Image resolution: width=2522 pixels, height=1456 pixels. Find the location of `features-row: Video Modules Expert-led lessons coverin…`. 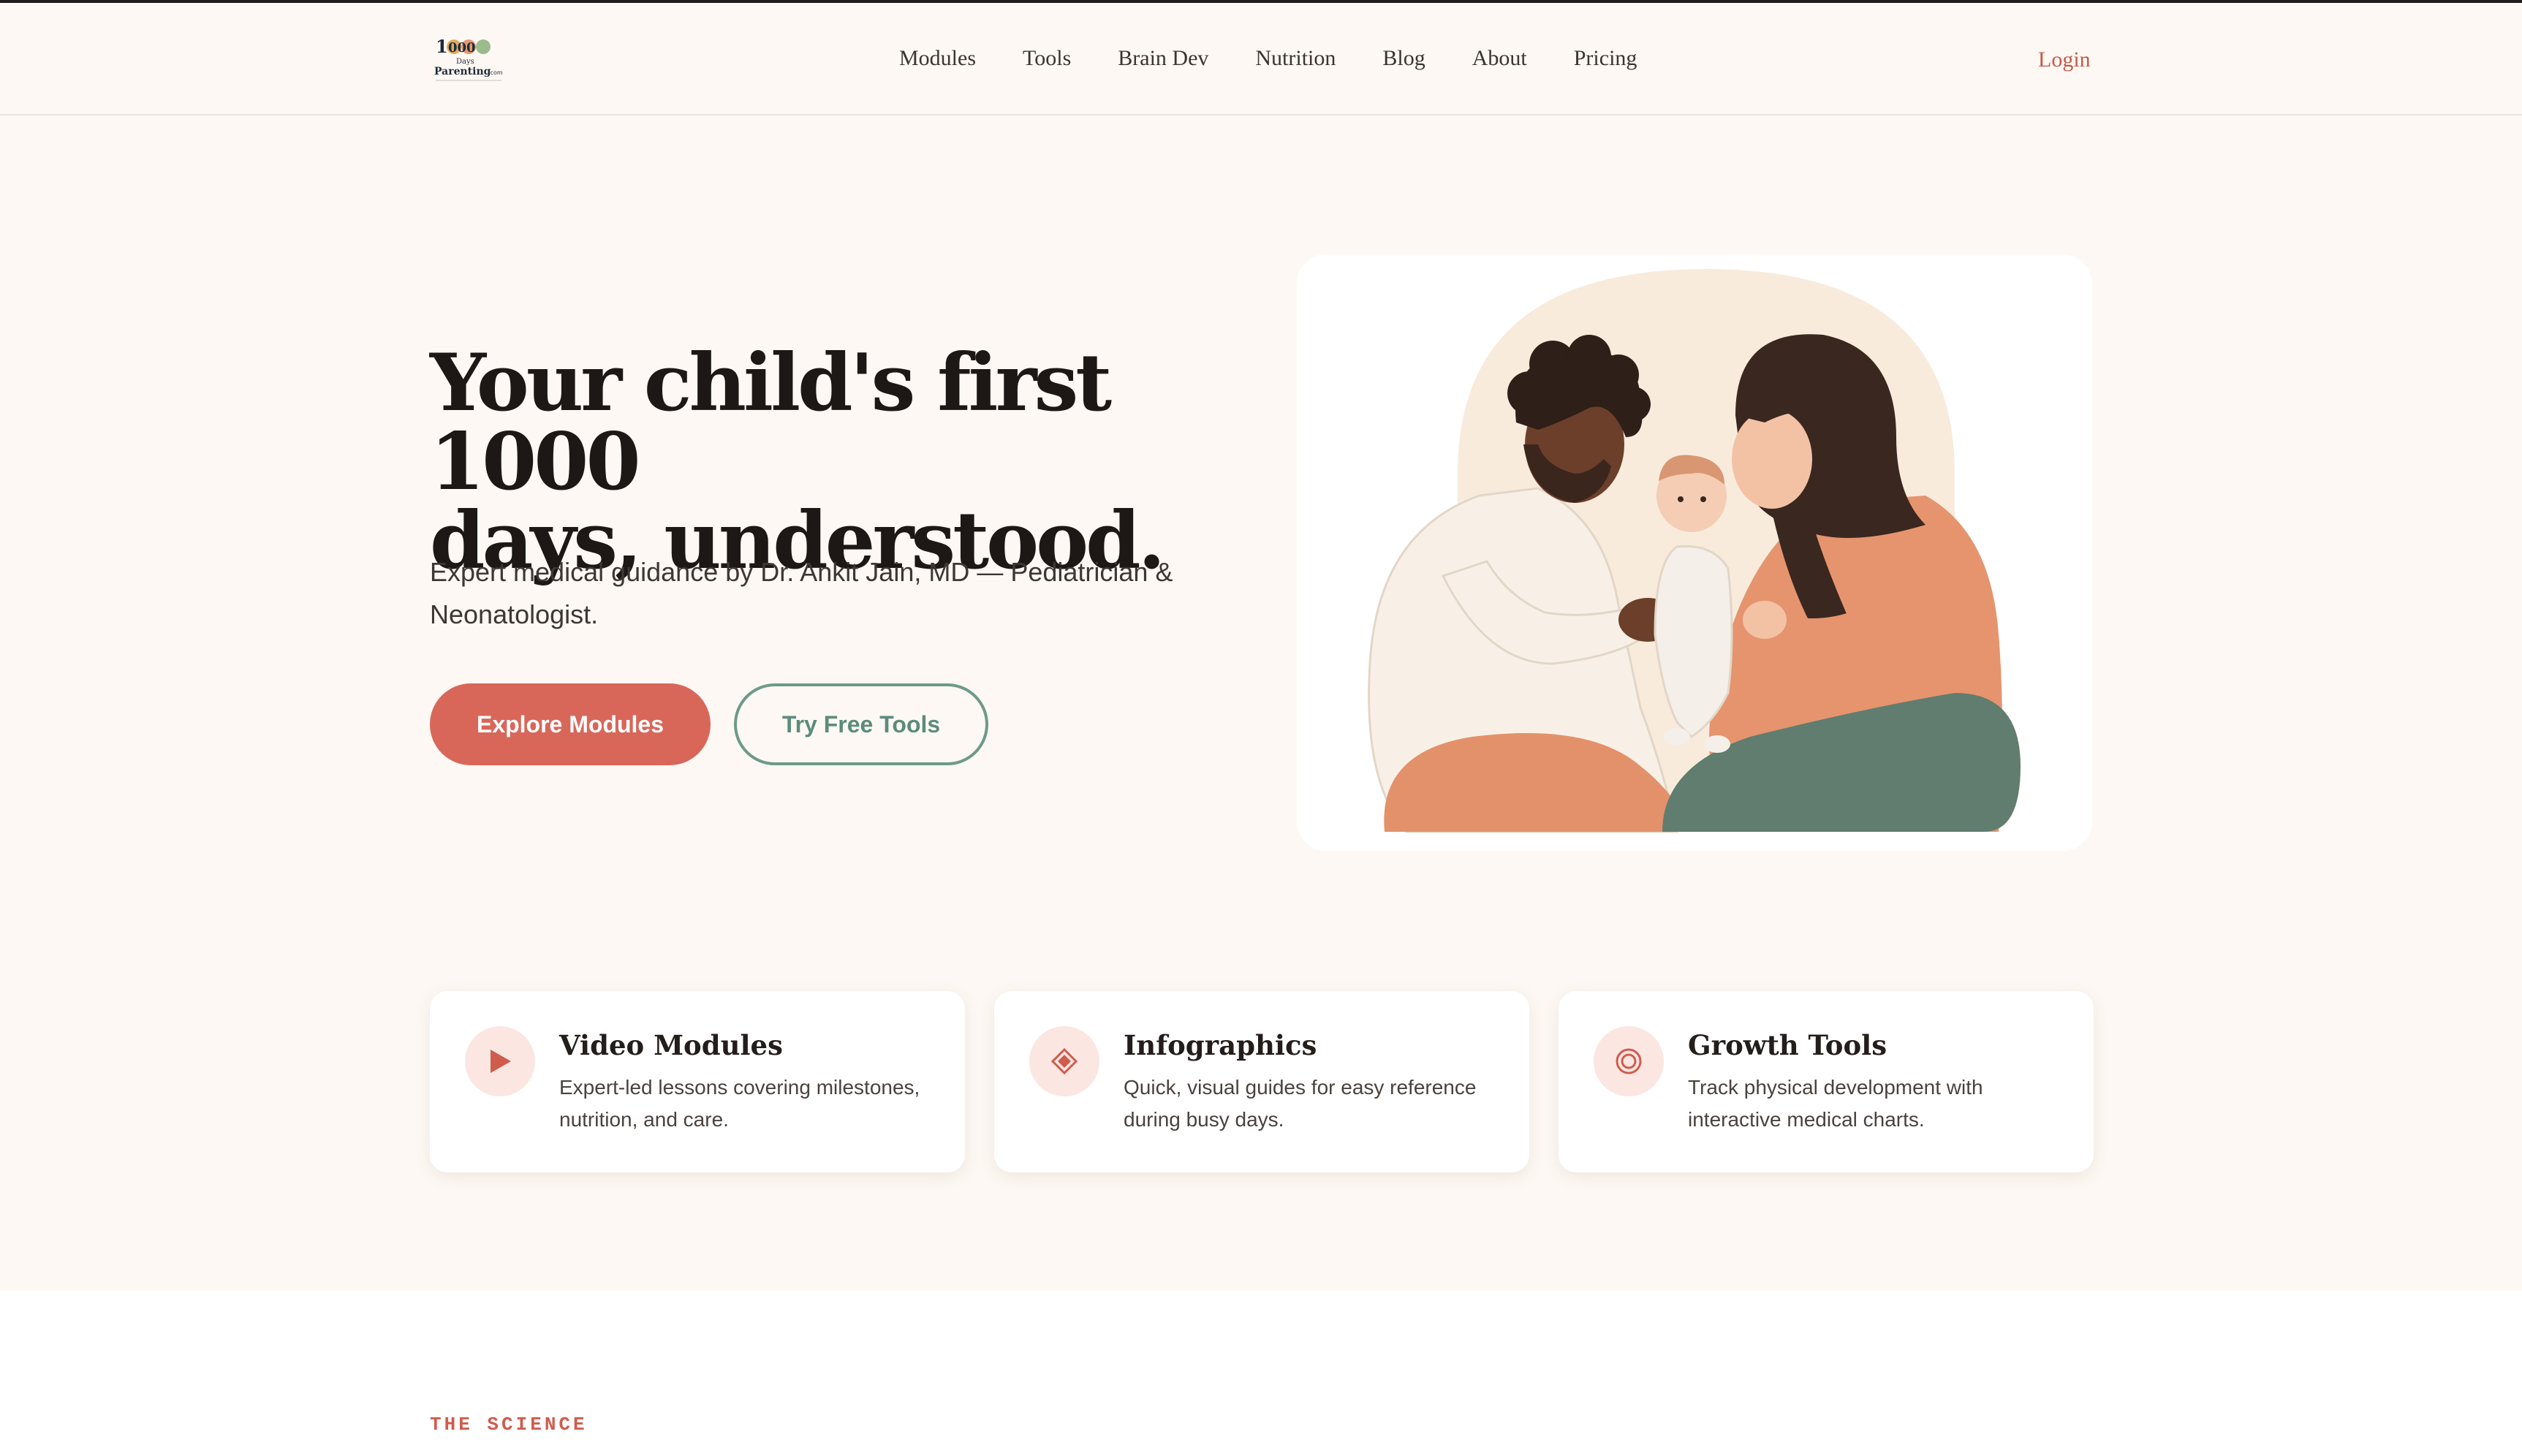

features-row: Video Modules Expert-led lessons coverin… is located at coordinates (1262, 1081).